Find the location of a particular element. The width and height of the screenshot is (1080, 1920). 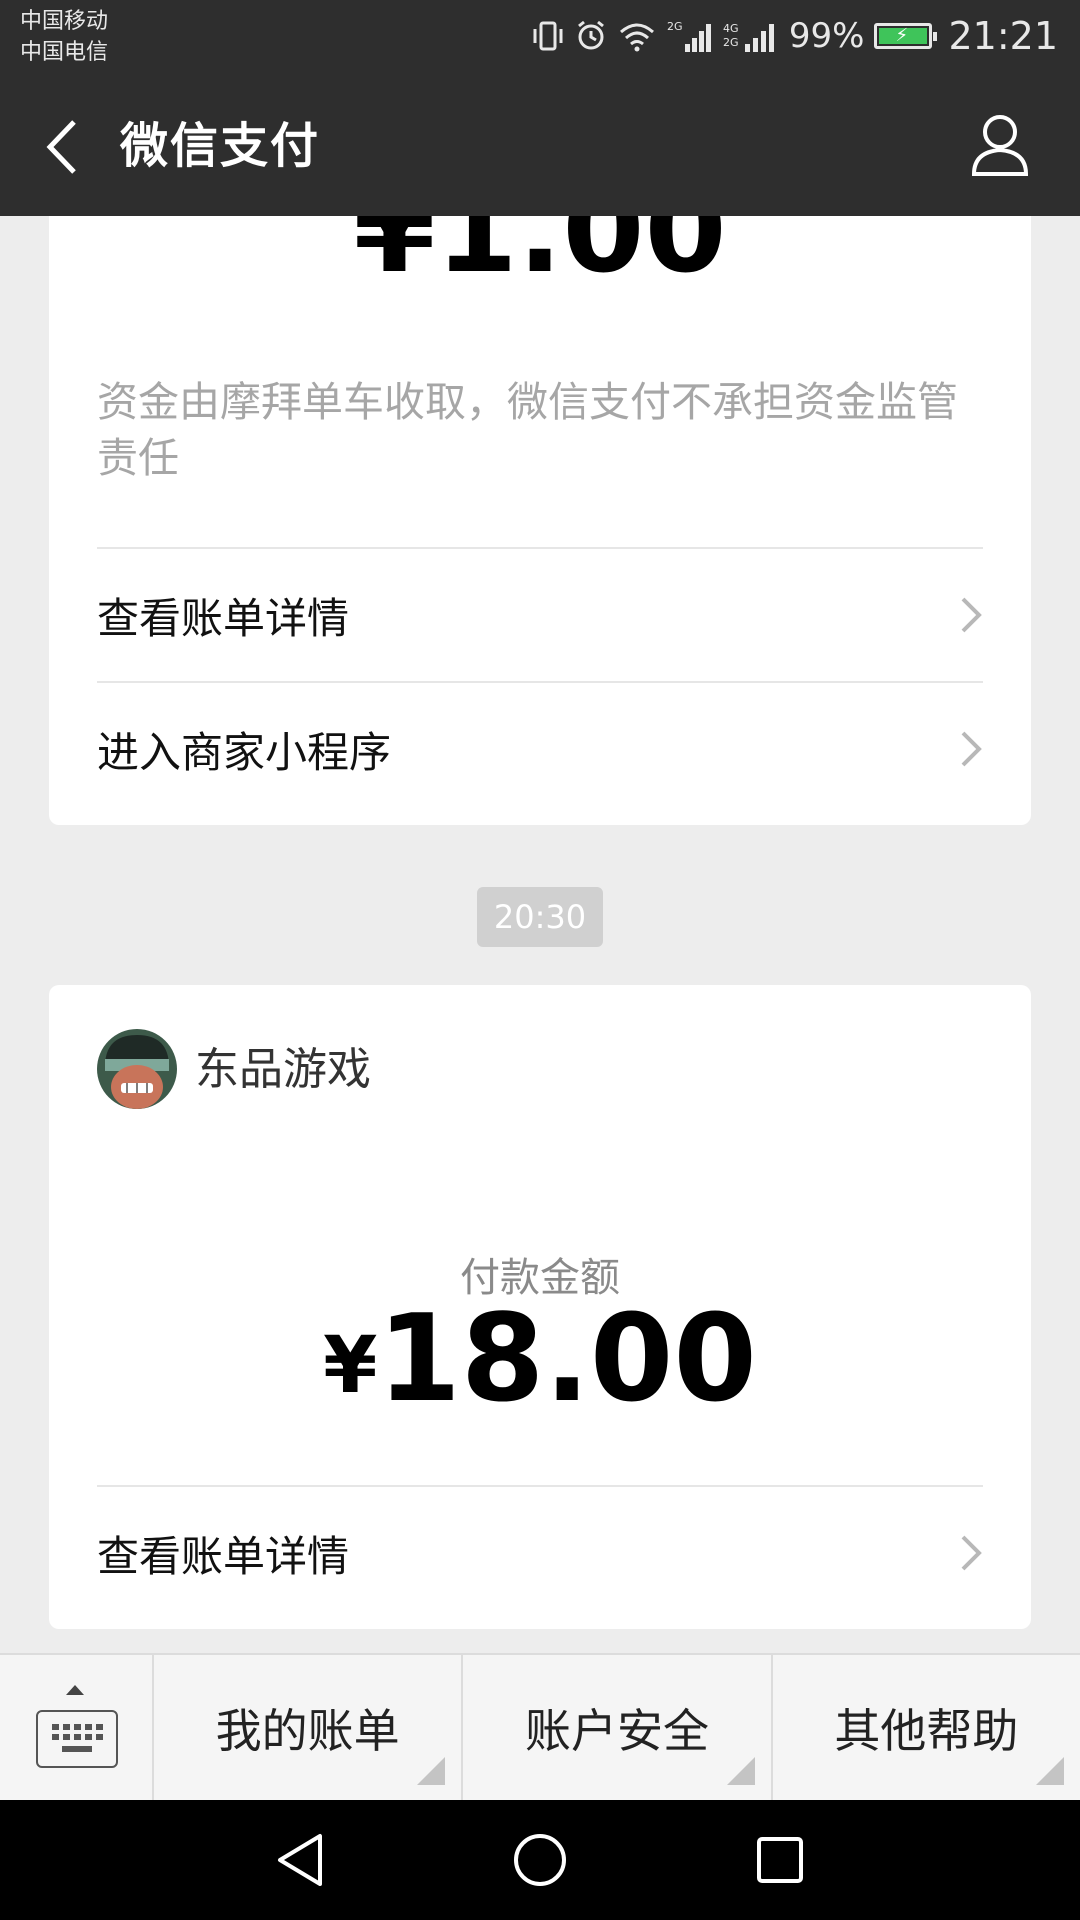

vibrate-icon is located at coordinates (548, 36).